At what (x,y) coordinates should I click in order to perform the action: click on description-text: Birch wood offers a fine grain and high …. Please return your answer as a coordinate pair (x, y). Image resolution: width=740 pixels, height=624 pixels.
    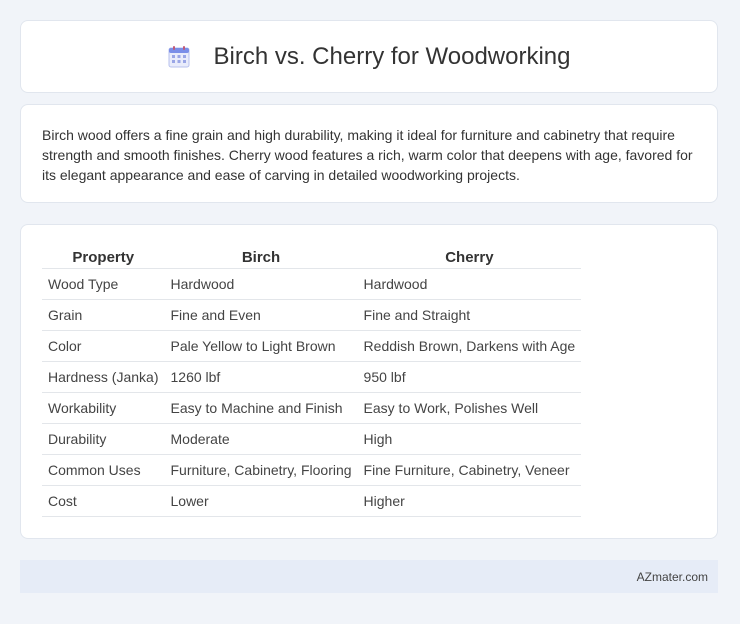
    Looking at the image, I should click on (367, 155).